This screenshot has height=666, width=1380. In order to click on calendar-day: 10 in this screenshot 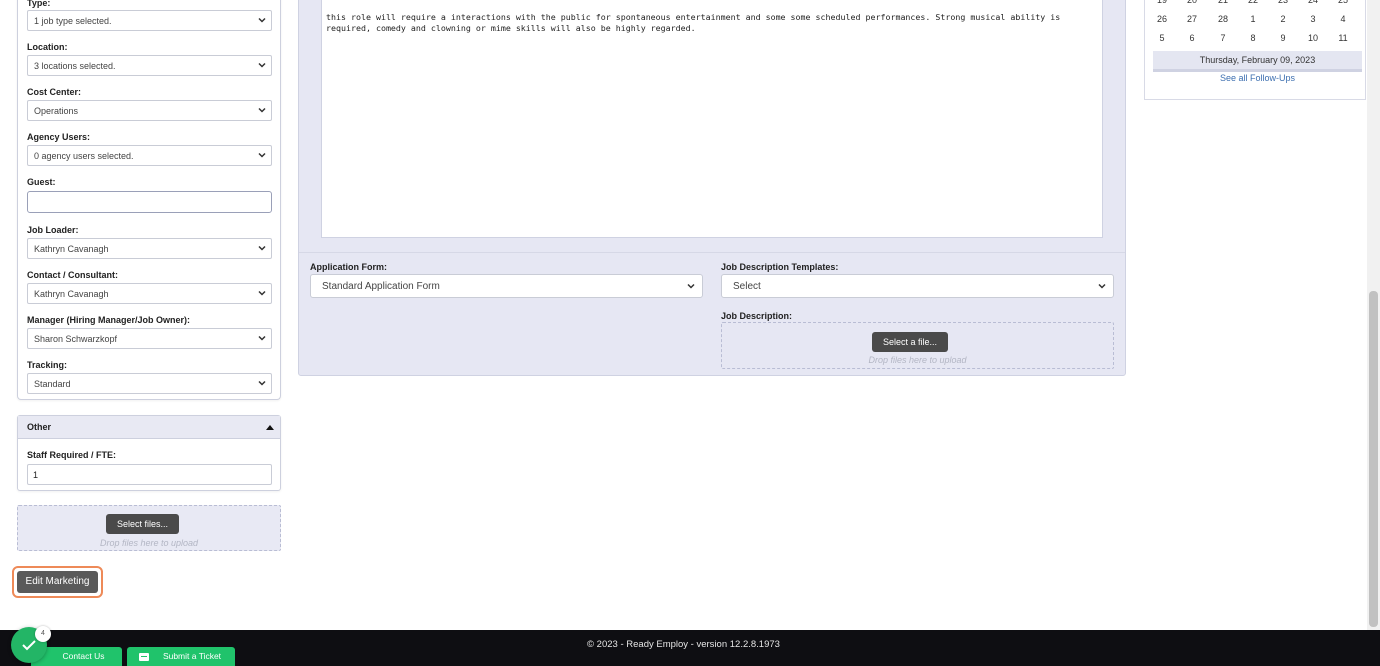, I will do `click(1313, 38)`.